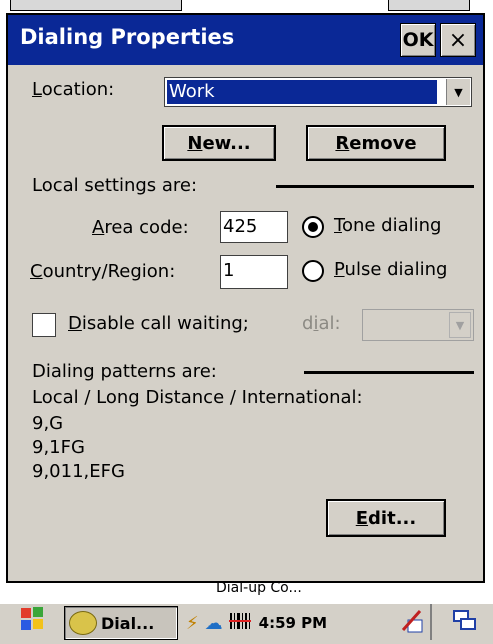 This screenshot has width=493, height=644. I want to click on international-pattern: 9,011,EFG, so click(78, 471).